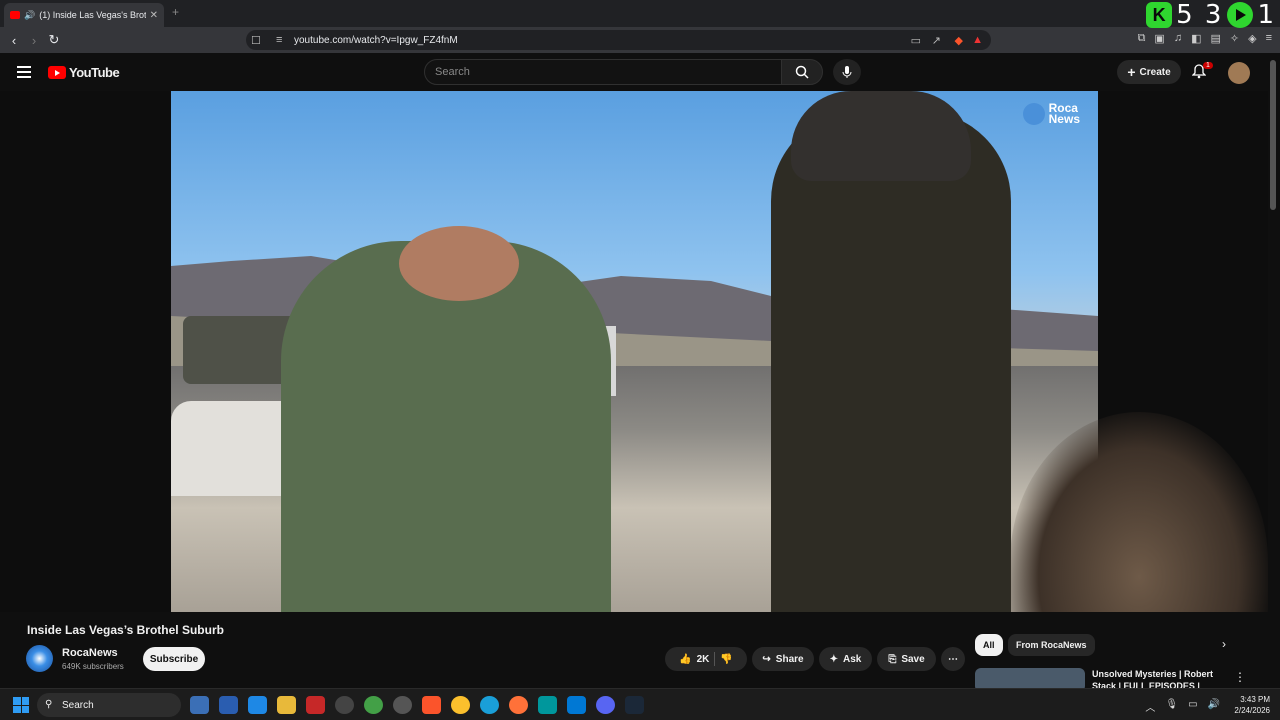 This screenshot has height=720, width=1280. Describe the element at coordinates (1200, 15) in the screenshot. I see `kick-viewer-count: 5 3` at that location.